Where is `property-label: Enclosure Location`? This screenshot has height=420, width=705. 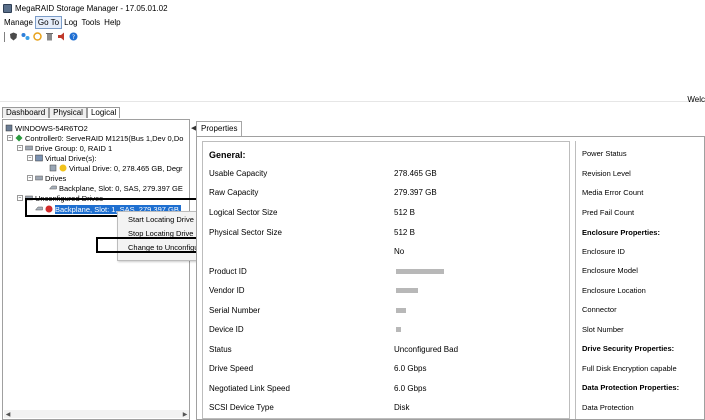 property-label: Enclosure Location is located at coordinates (614, 290).